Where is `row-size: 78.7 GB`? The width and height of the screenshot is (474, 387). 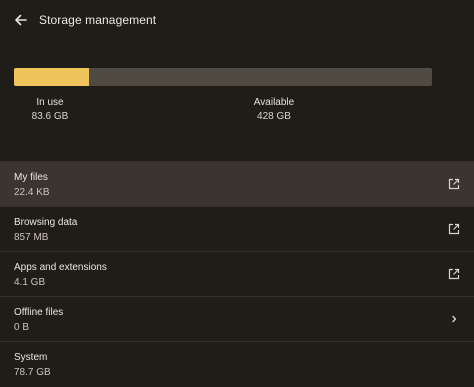
row-size: 78.7 GB is located at coordinates (32, 372).